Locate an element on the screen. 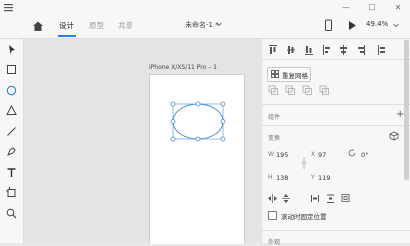 This screenshot has width=410, height=246. document-title: 未命名-1 * is located at coordinates (202, 25).